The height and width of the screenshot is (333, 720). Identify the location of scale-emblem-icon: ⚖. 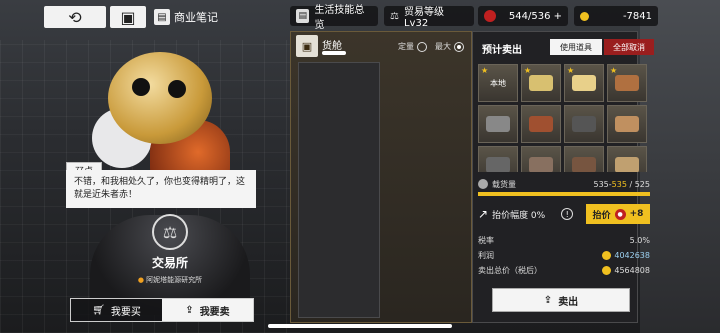
(170, 232).